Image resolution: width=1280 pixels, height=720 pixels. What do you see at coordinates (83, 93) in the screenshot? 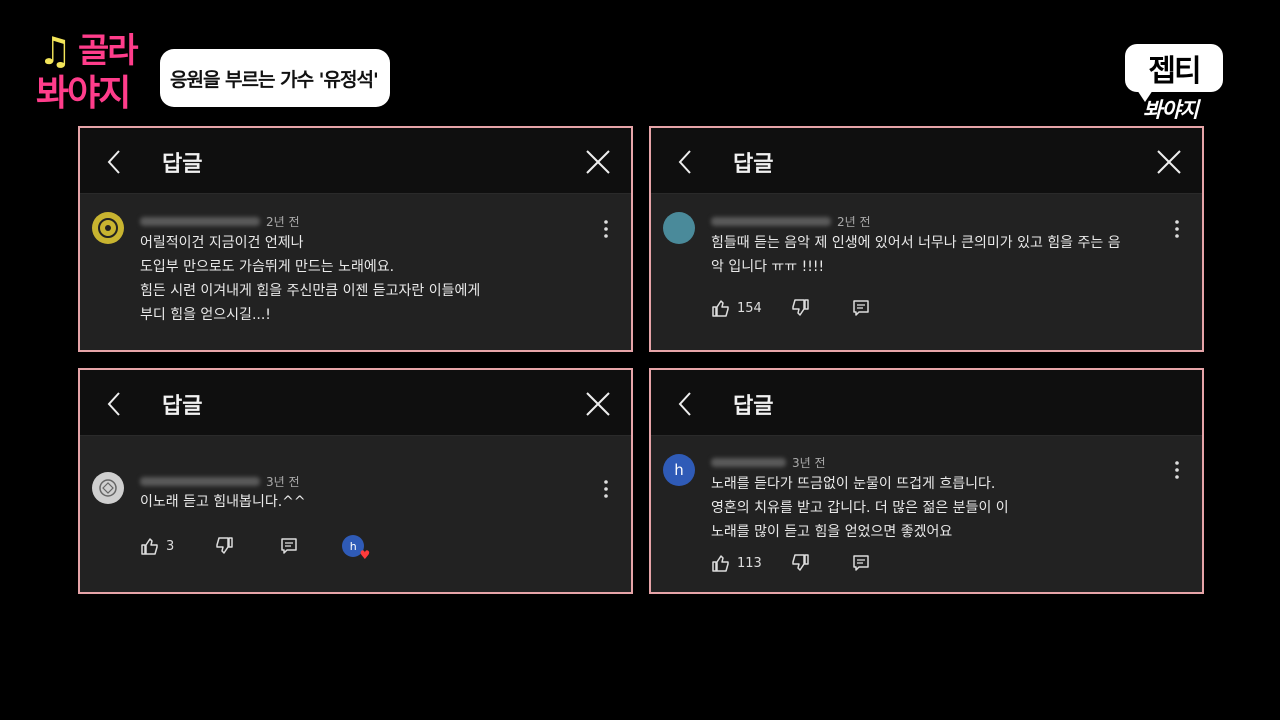
I see `logo-text-line2: 봐야지` at bounding box center [83, 93].